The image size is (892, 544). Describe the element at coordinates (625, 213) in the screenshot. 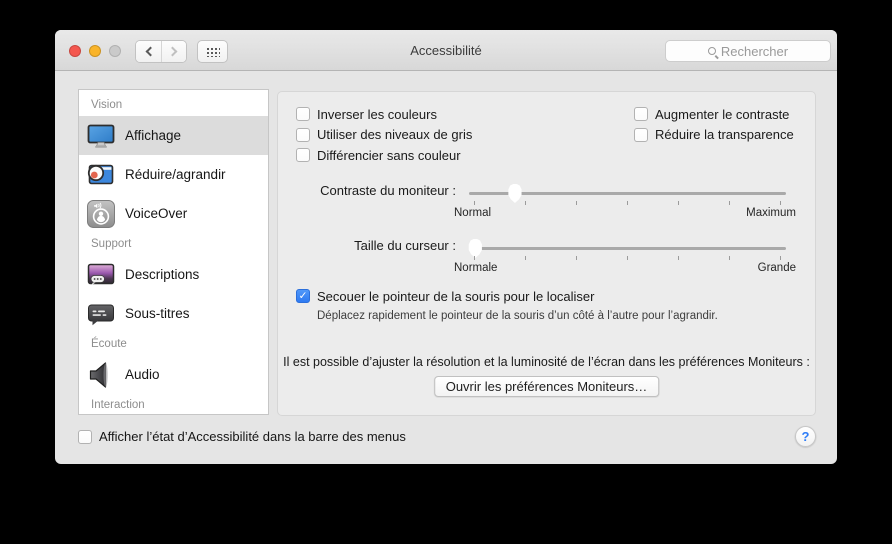

I see `contrast-slider-range-labels: Normal Maximum` at that location.